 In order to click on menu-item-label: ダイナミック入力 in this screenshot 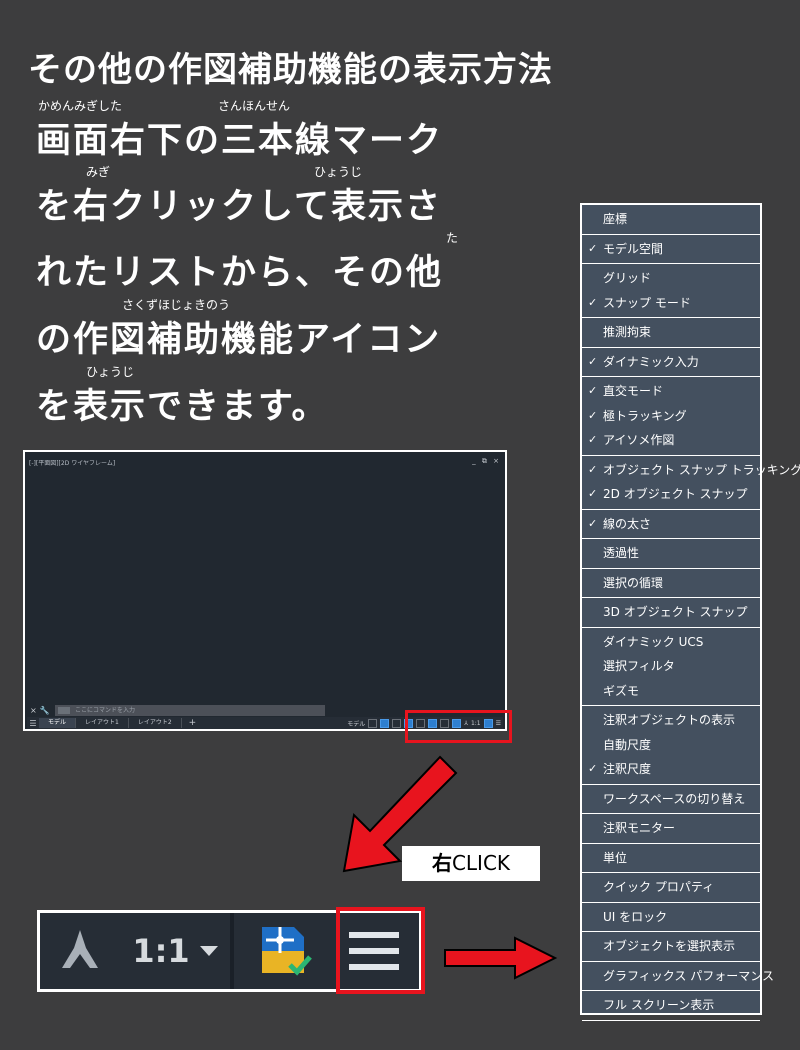, I will do `click(651, 361)`.